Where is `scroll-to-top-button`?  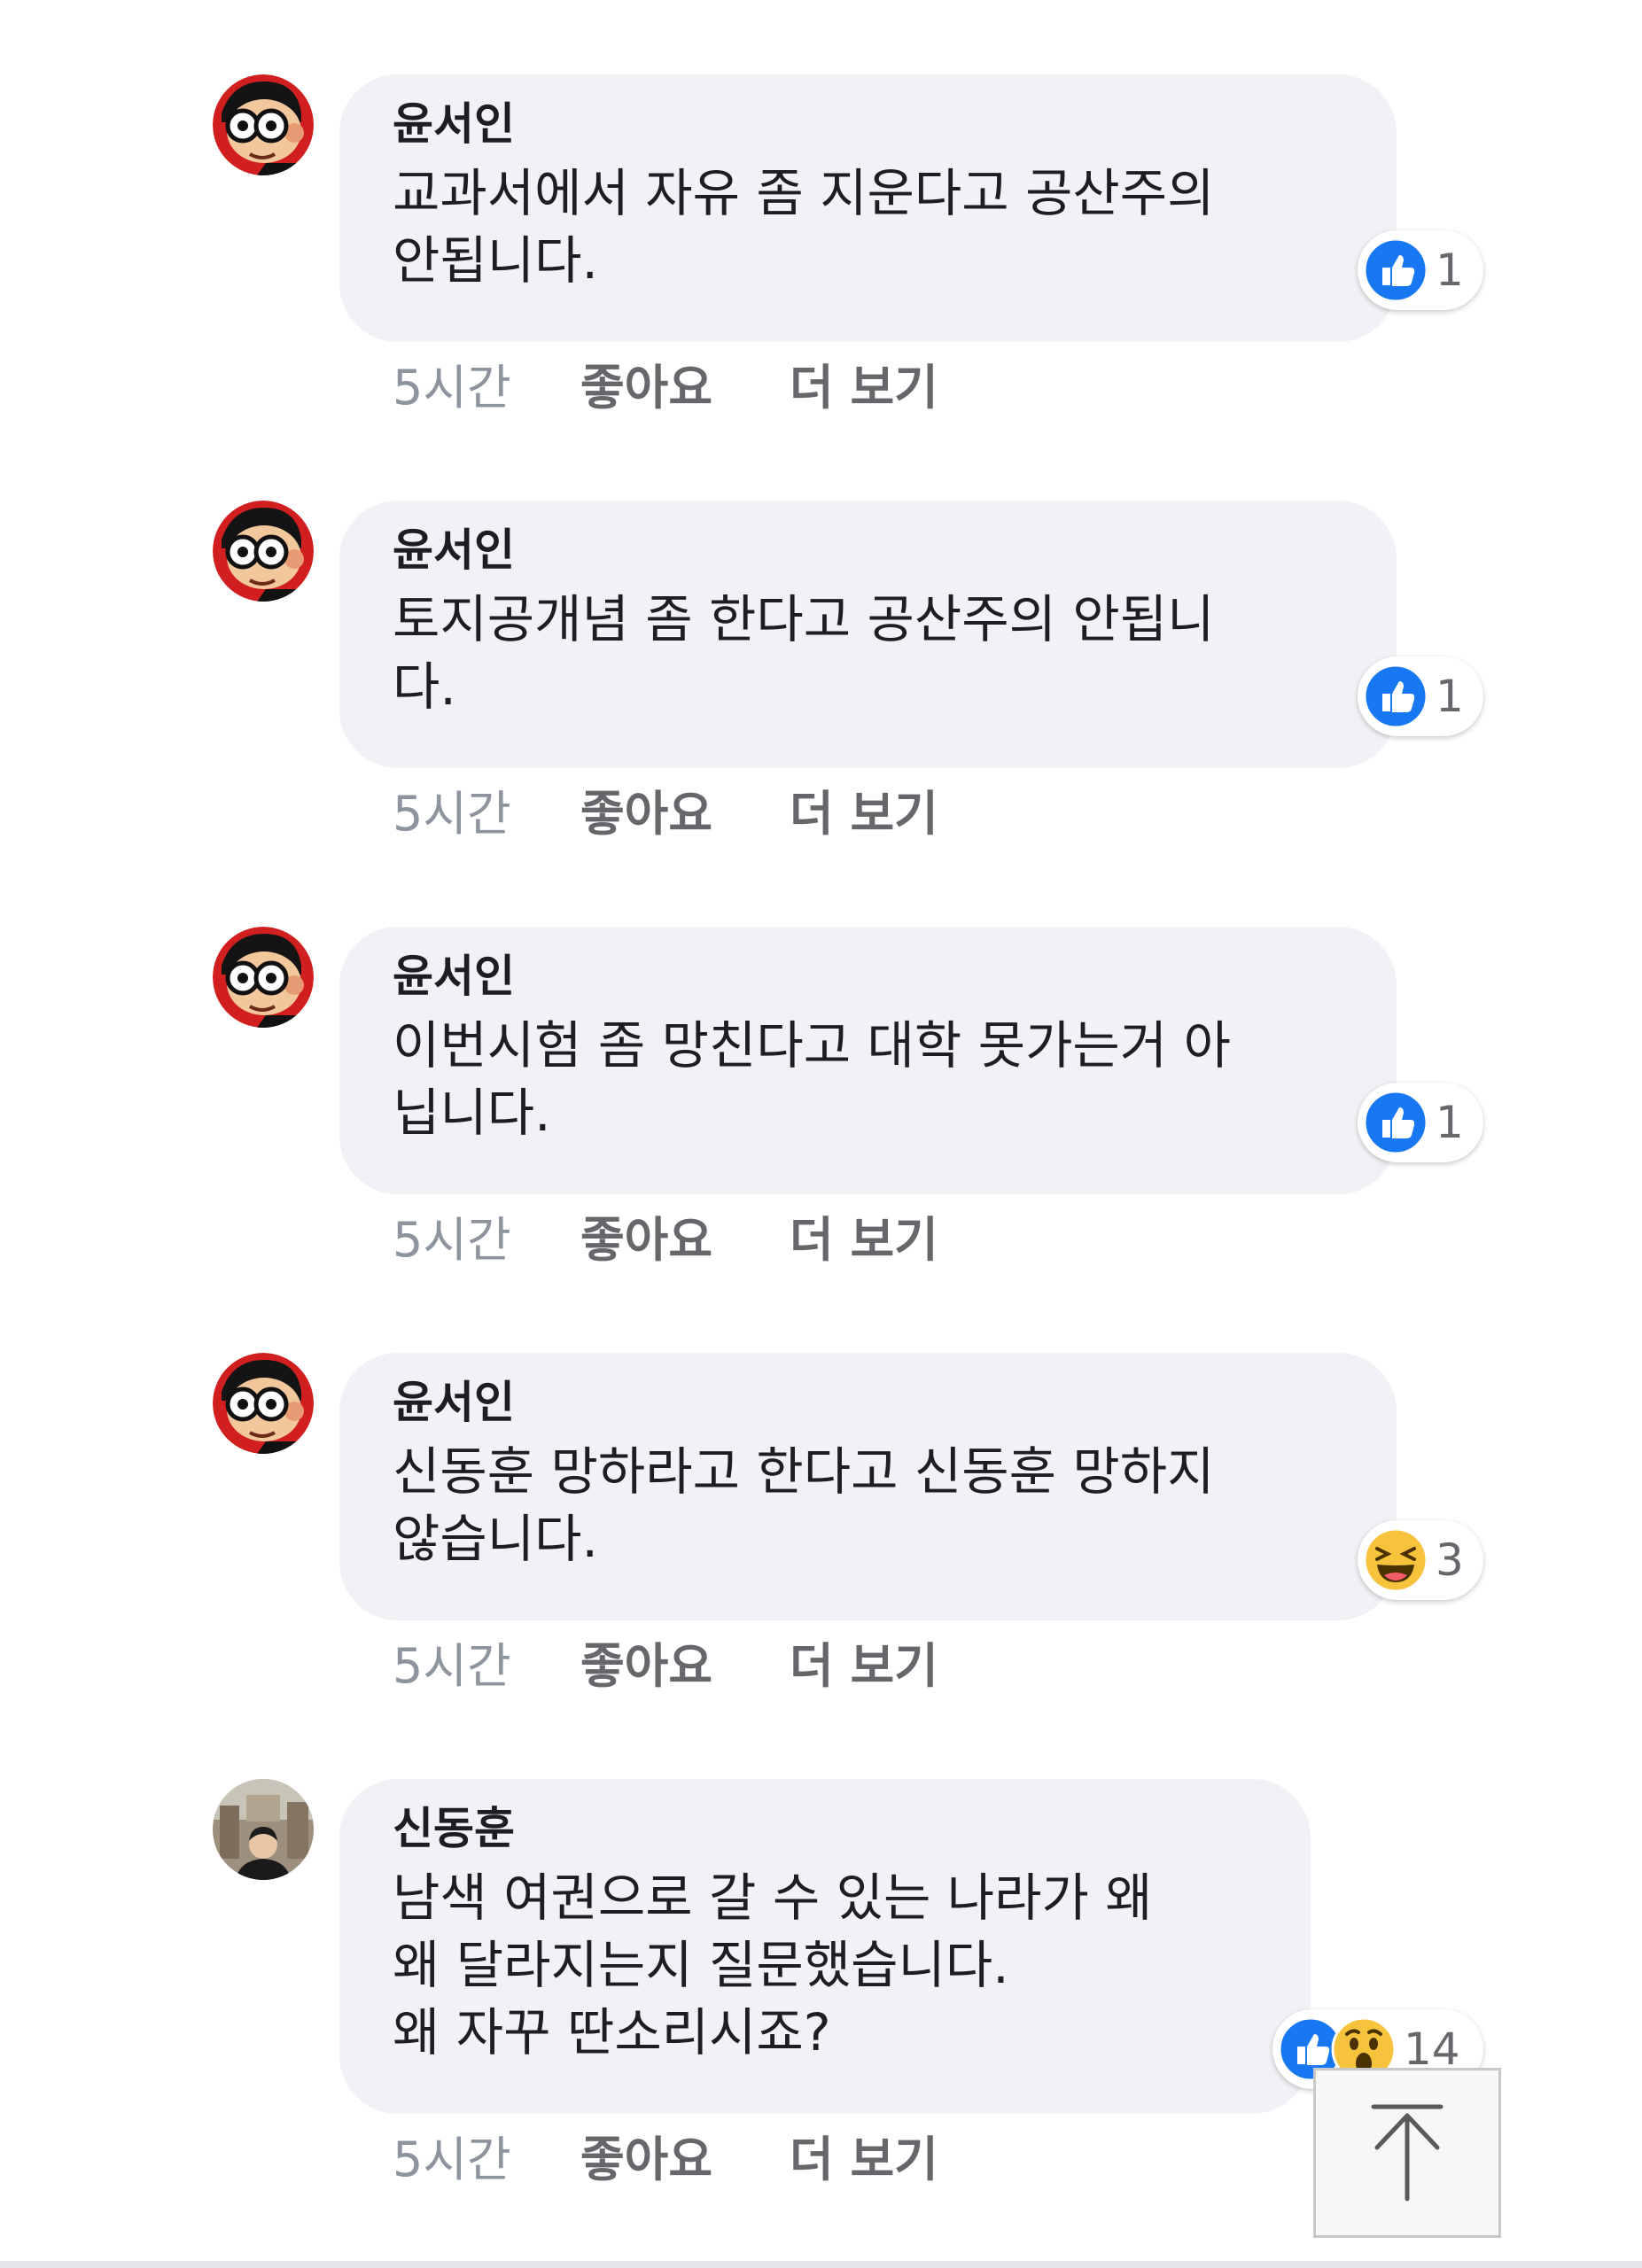 scroll-to-top-button is located at coordinates (1407, 2153).